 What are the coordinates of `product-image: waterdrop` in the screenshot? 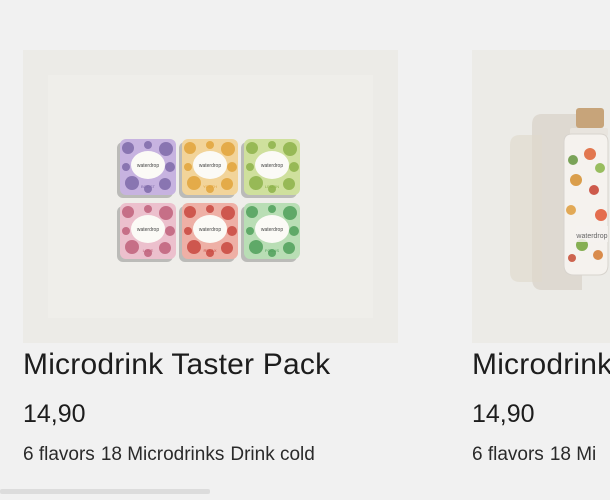 It's located at (541, 196).